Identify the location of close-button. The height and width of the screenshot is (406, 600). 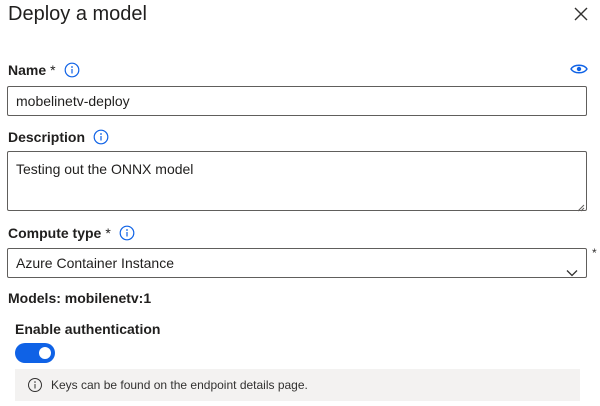
(581, 14).